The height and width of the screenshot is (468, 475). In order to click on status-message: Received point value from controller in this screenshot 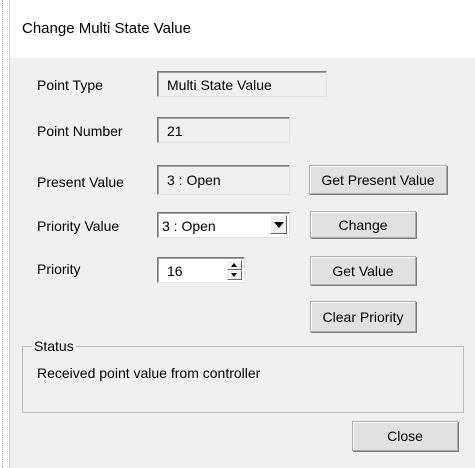, I will do `click(149, 373)`.